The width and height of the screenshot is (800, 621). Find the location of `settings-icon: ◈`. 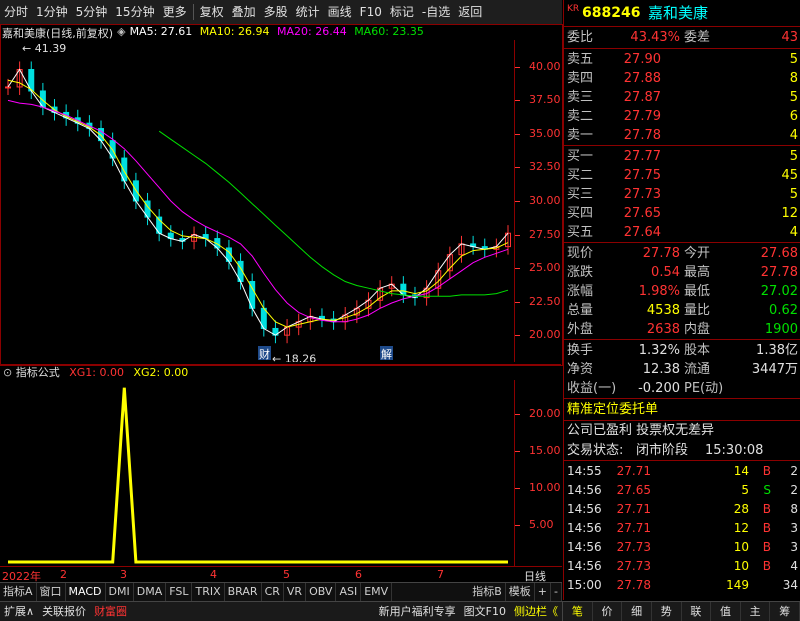

settings-icon: ◈ is located at coordinates (121, 32).